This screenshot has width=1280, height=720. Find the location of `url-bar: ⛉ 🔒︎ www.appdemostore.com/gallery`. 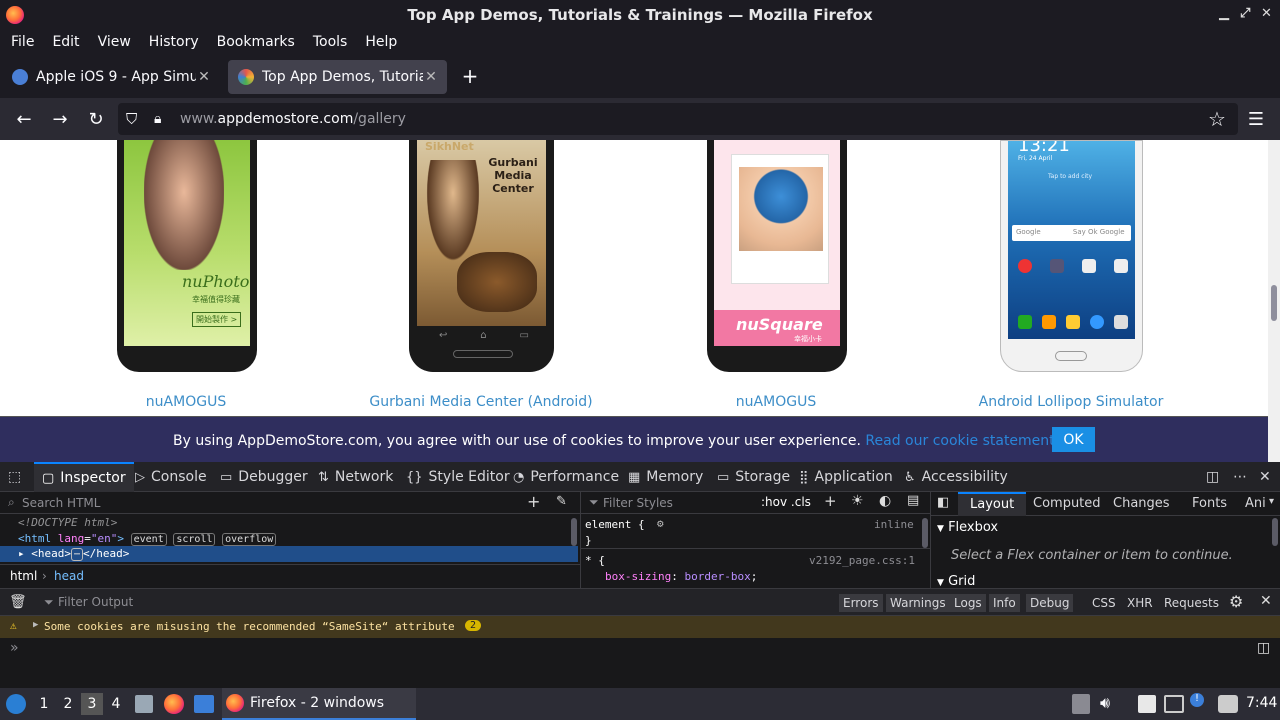

url-bar: ⛉ 🔒︎ www.appdemostore.com/gallery is located at coordinates (678, 119).